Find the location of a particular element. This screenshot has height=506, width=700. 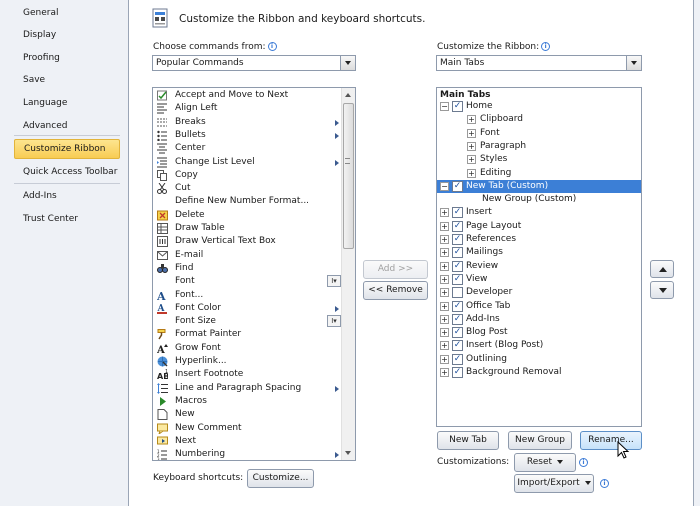

command-item: Delete is located at coordinates (254, 215).